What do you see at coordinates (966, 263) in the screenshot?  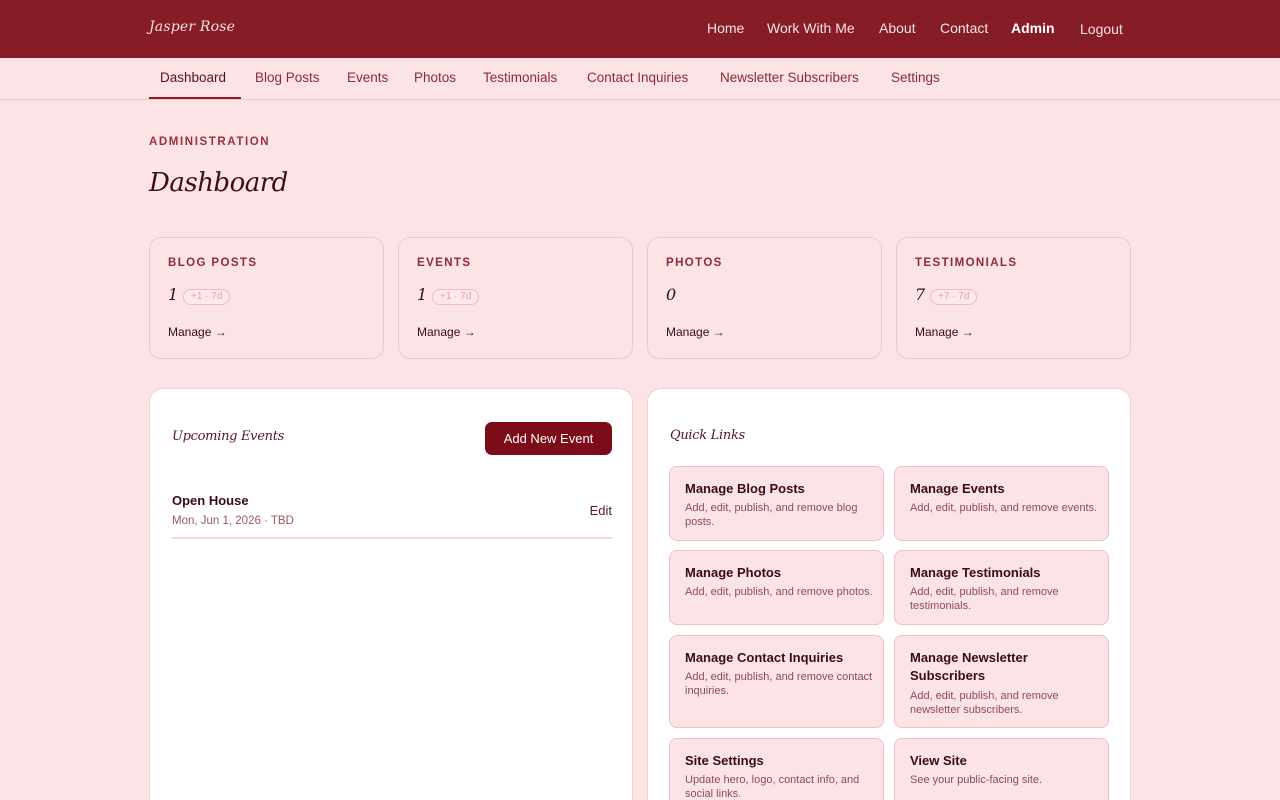 I see `stat-label: TESTIMONIALS` at bounding box center [966, 263].